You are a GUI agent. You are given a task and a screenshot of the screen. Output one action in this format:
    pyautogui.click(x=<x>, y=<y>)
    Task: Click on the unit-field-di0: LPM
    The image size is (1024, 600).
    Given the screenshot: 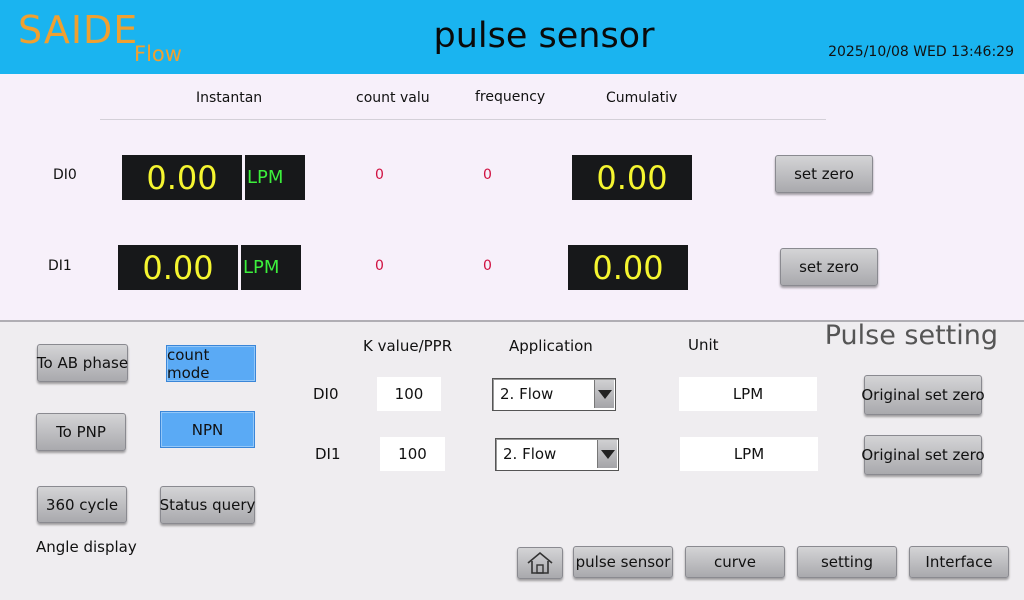 What is the action you would take?
    pyautogui.click(x=748, y=394)
    